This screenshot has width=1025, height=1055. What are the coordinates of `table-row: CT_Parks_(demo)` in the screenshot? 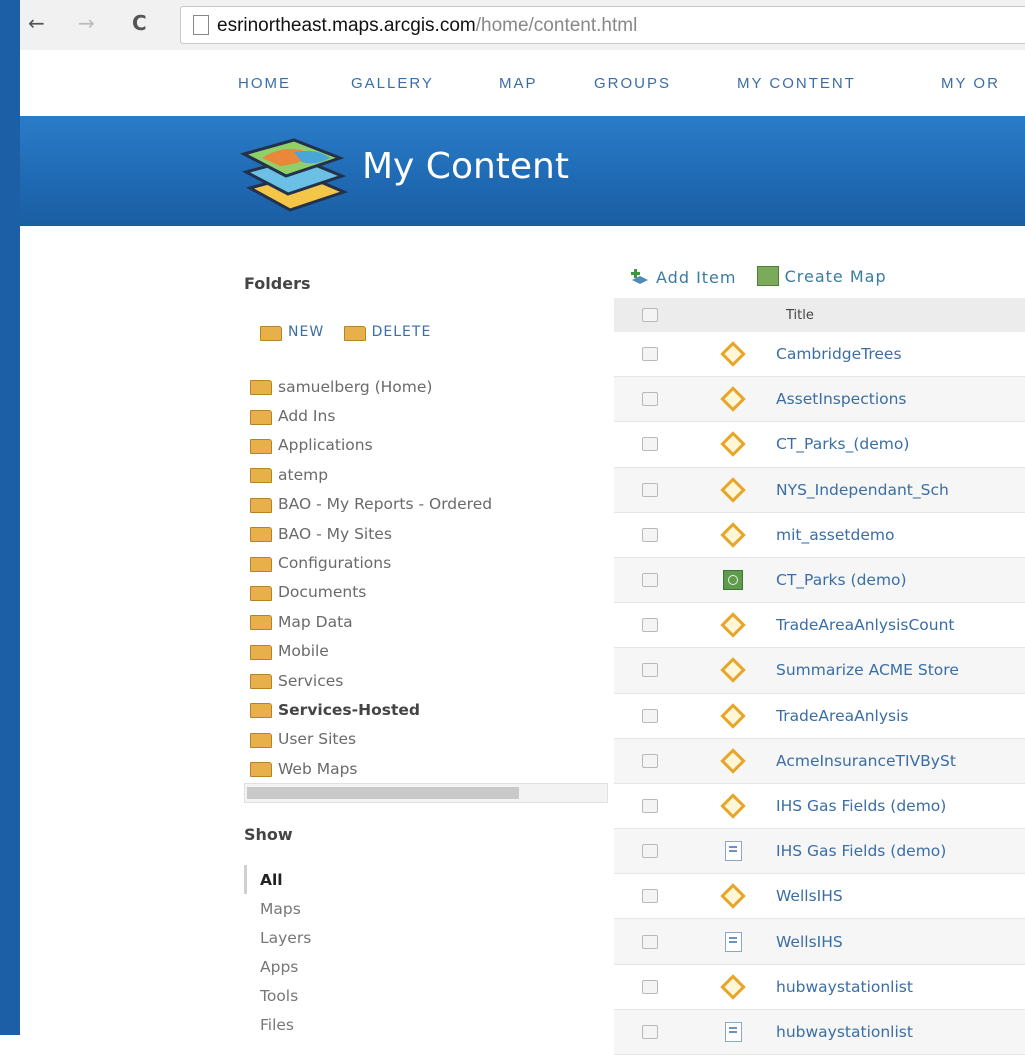 It's located at (819, 445).